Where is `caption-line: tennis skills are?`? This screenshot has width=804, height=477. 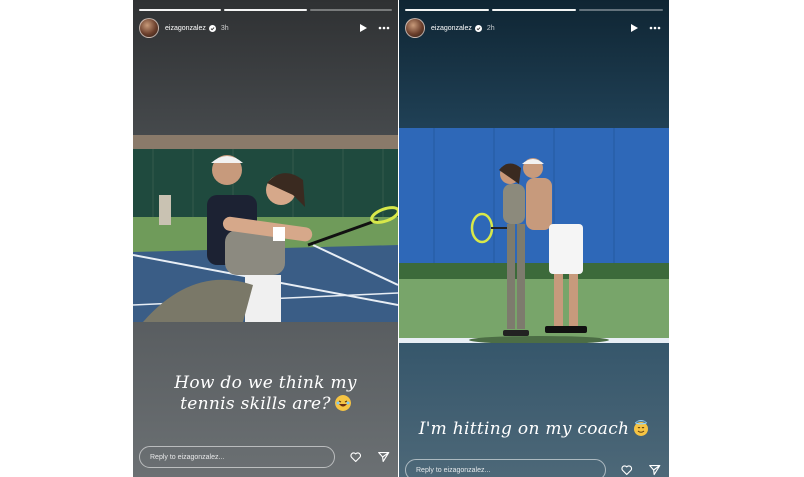 caption-line: tennis skills are? is located at coordinates (255, 404).